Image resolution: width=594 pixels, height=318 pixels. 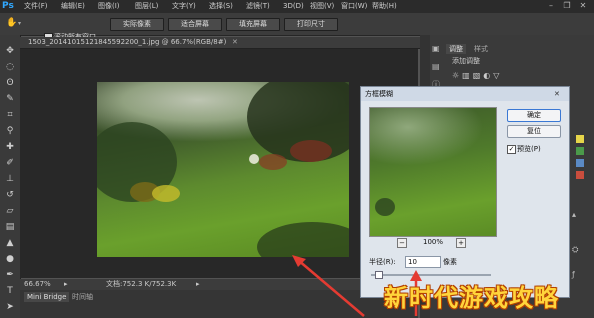 What do you see at coordinates (10, 243) in the screenshot?
I see `blur-tool-icon: ▲` at bounding box center [10, 243].